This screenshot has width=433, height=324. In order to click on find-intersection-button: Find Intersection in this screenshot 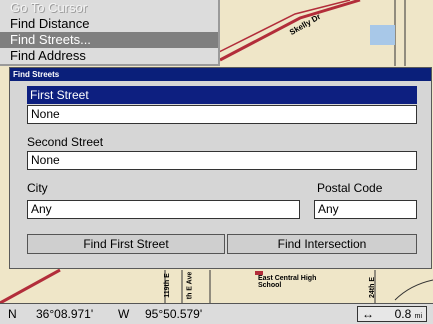, I will do `click(322, 244)`.